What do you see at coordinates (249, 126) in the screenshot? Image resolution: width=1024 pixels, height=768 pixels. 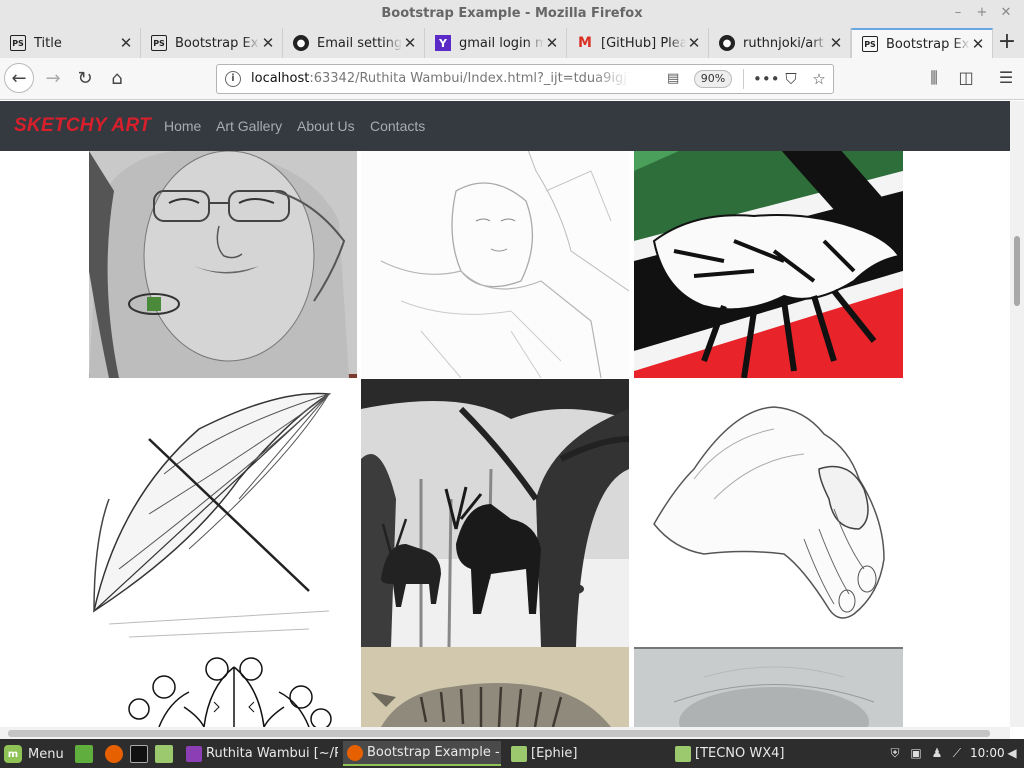 I see `nav-link-art-gallery: Art Gallery` at bounding box center [249, 126].